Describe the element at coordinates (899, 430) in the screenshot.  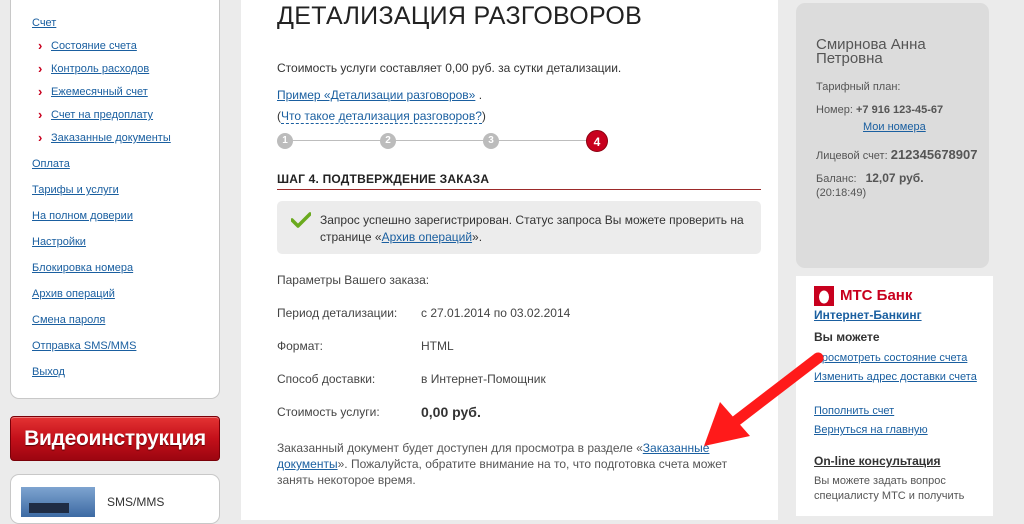
I see `back-to-main-link: Вернуться на главную` at that location.